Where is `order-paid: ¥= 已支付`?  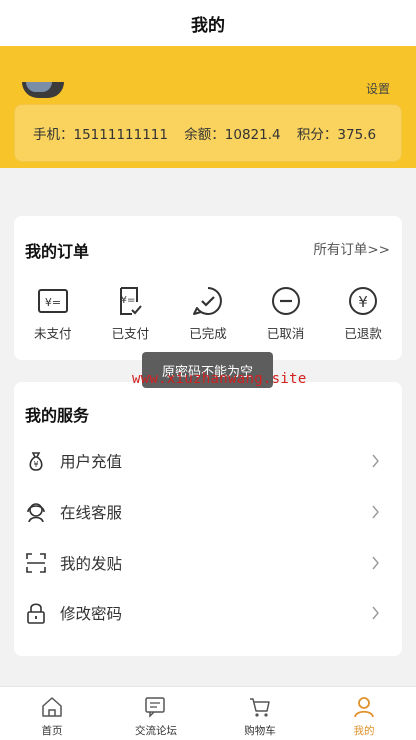 order-paid: ¥= 已支付 is located at coordinates (131, 314).